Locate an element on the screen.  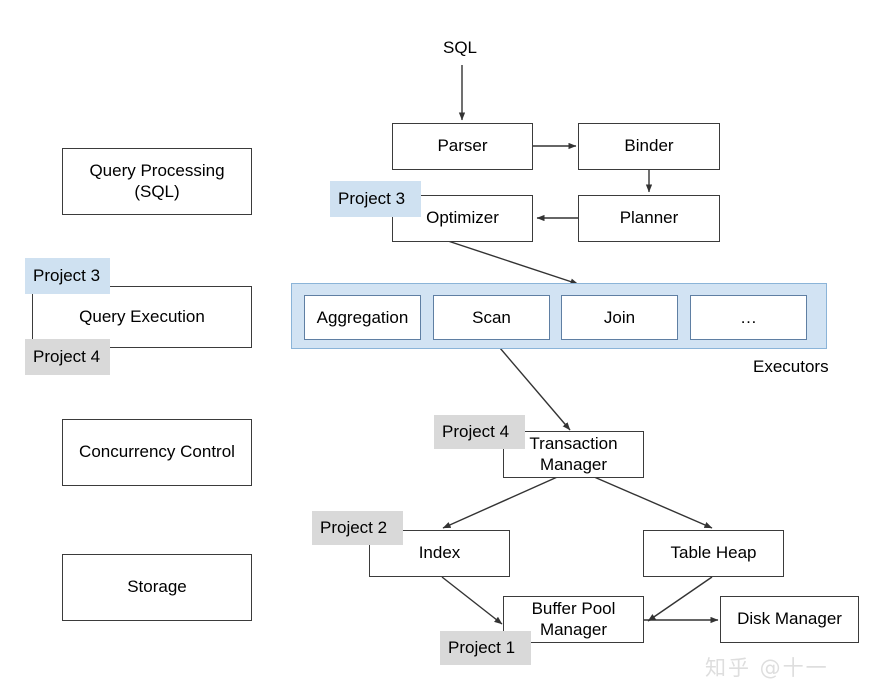
component-box-binder: Binder is located at coordinates (649, 146).